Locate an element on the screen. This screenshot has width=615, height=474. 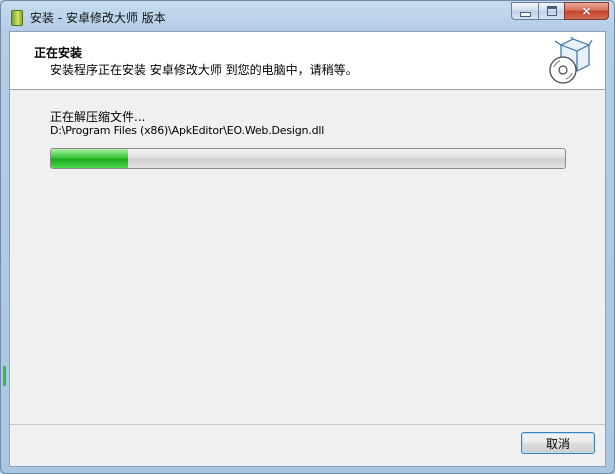
left-frame-strip is located at coordinates (5, 251).